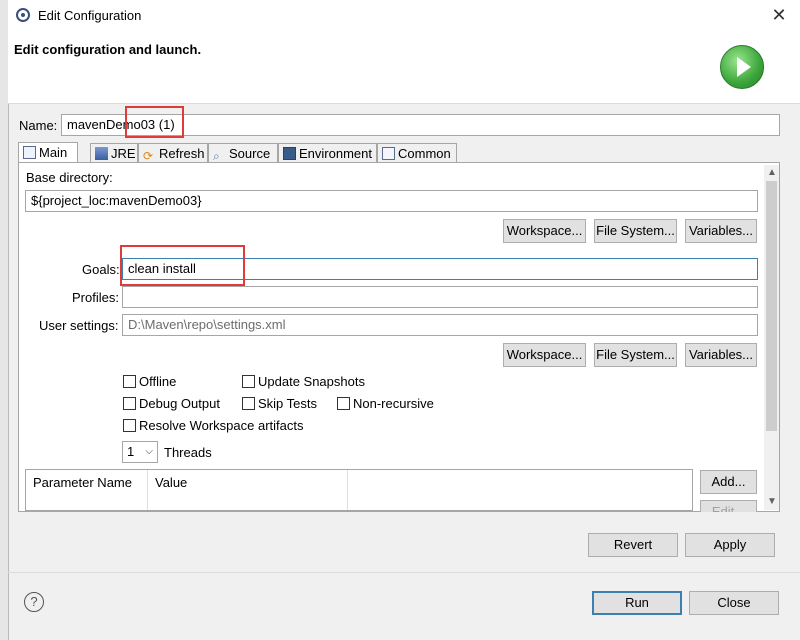  What do you see at coordinates (404, 67) in the screenshot?
I see `dialog-header: Edit configuration and launch.` at bounding box center [404, 67].